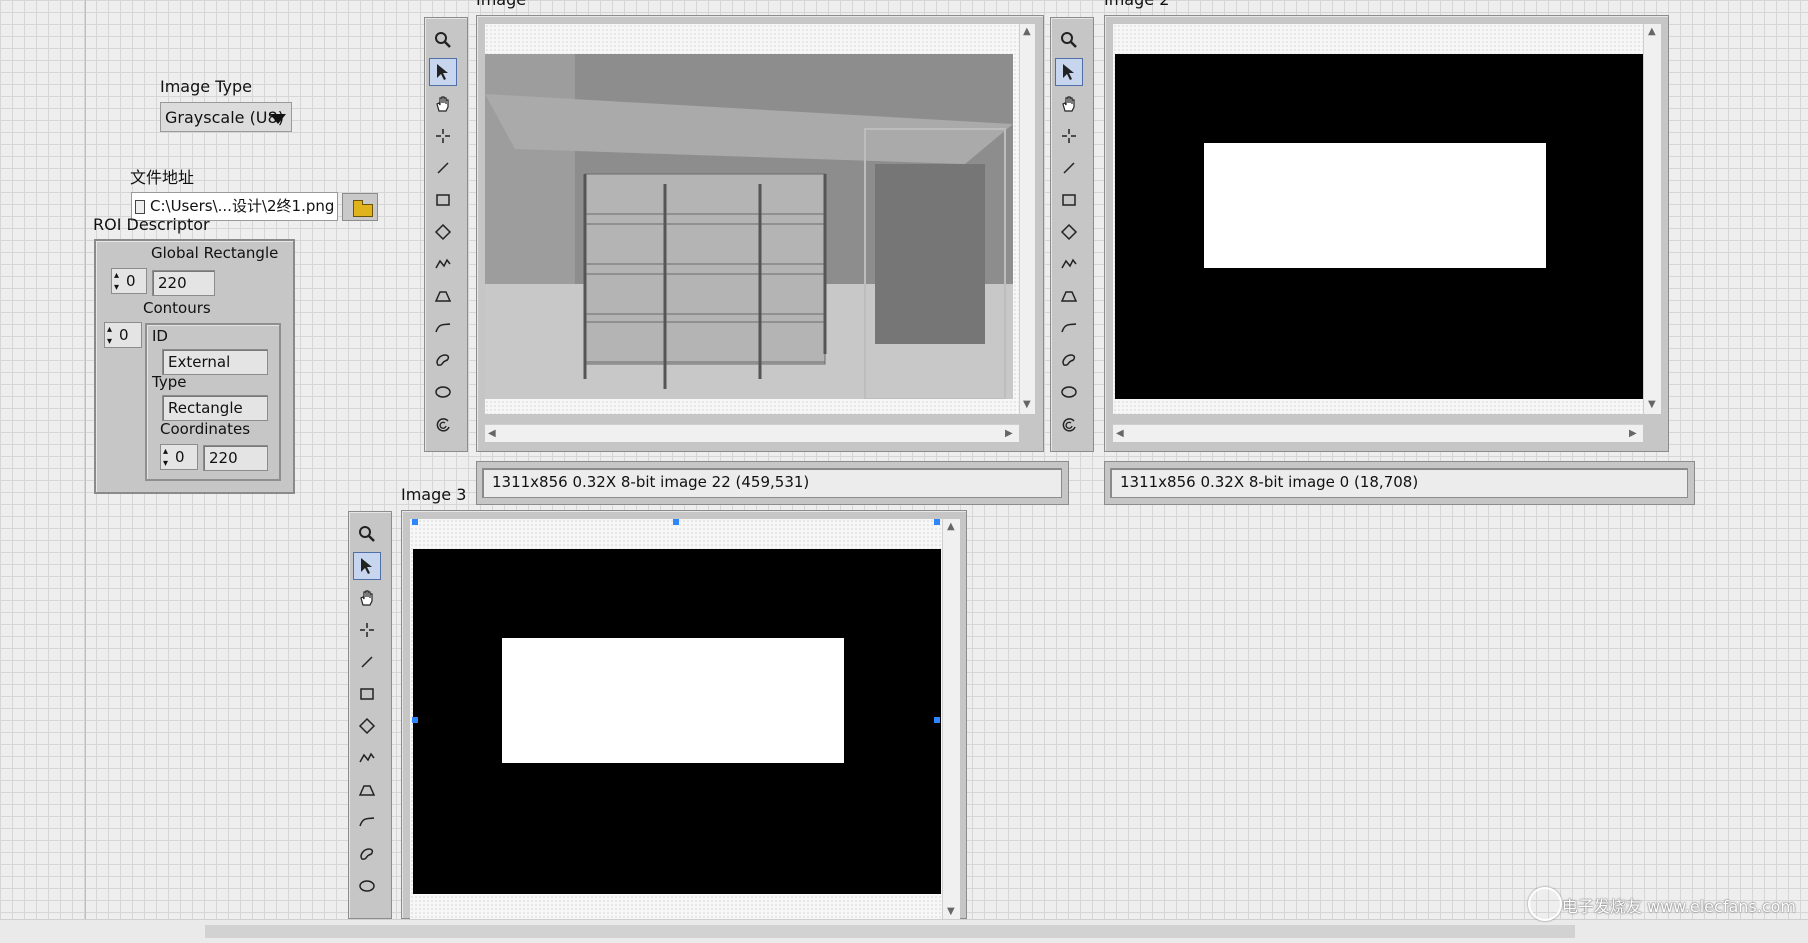 This screenshot has height=943, width=1808. I want to click on path-icon, so click(140, 207).